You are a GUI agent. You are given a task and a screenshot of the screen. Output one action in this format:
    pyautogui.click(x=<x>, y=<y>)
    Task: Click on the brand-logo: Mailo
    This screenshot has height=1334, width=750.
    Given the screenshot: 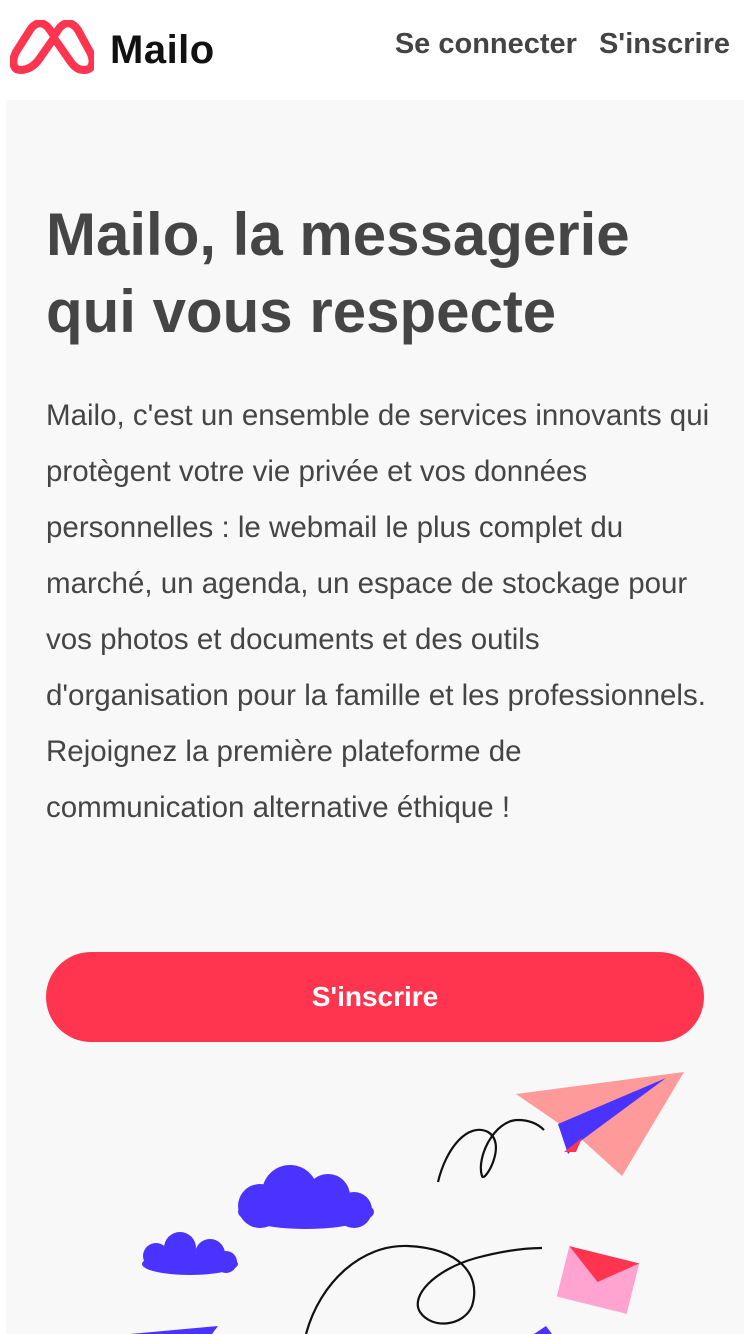 What is the action you would take?
    pyautogui.click(x=112, y=50)
    